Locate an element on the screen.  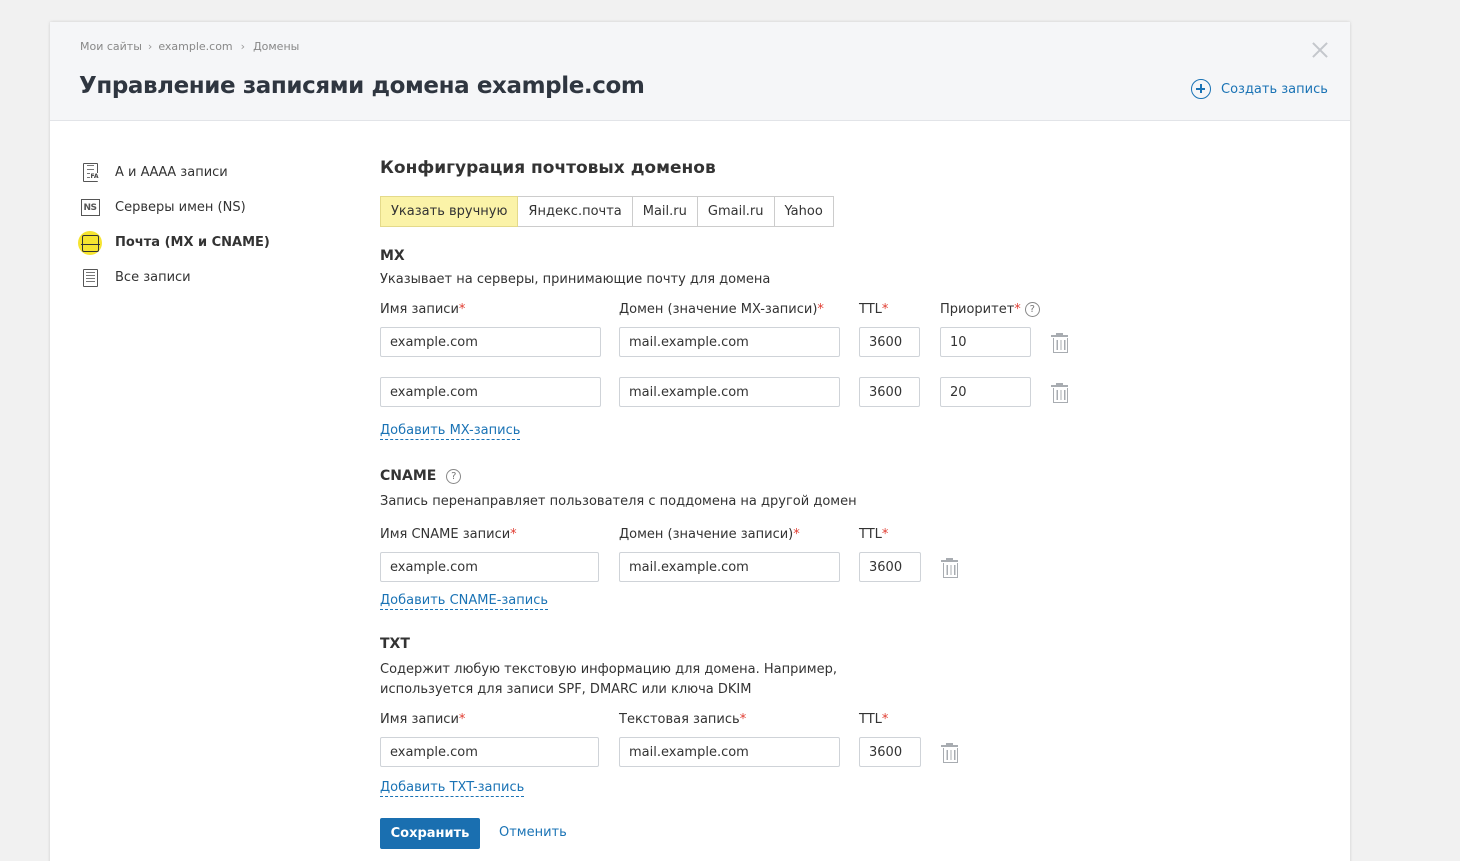
breadcrumb-my-sites: Мои сайты is located at coordinates (111, 46).